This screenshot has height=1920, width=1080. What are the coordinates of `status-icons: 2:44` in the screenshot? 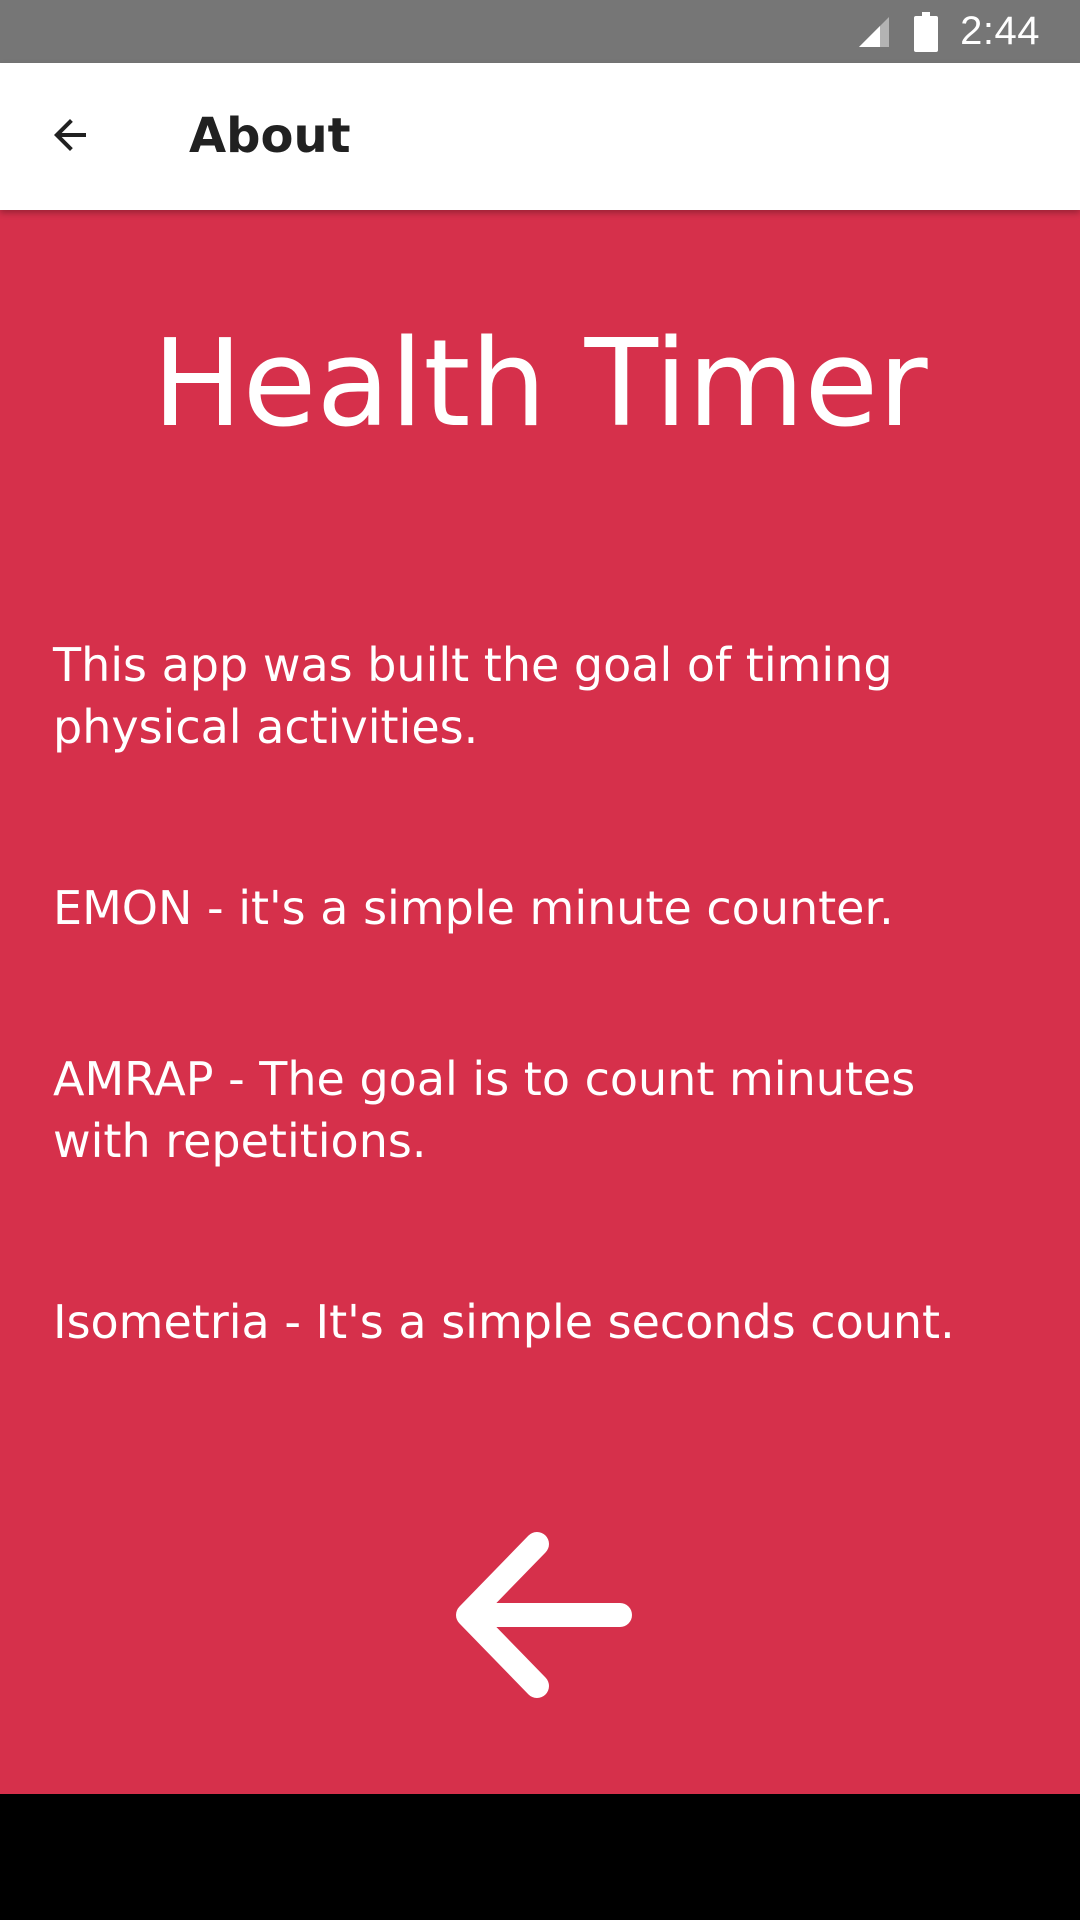 It's located at (948, 31).